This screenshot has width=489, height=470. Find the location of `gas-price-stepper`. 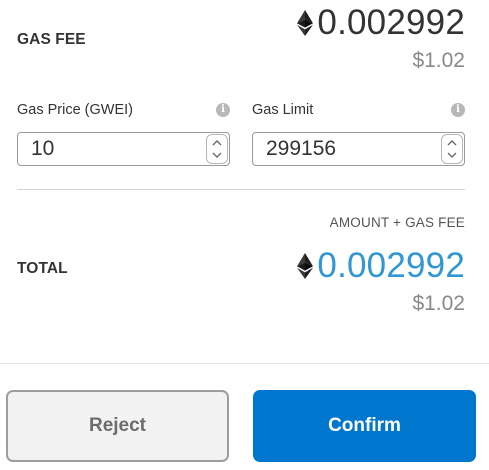

gas-price-stepper is located at coordinates (217, 149).